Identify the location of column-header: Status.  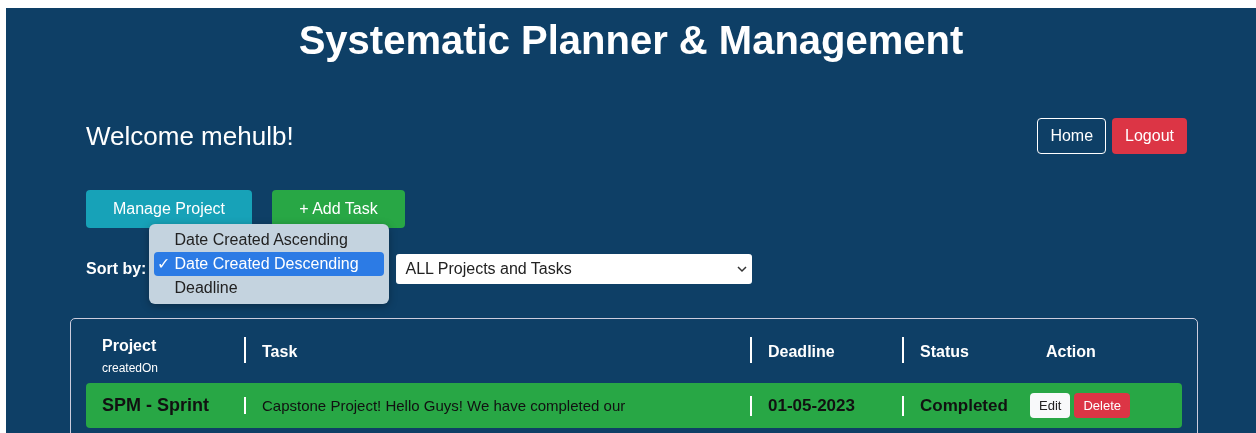
(945, 352).